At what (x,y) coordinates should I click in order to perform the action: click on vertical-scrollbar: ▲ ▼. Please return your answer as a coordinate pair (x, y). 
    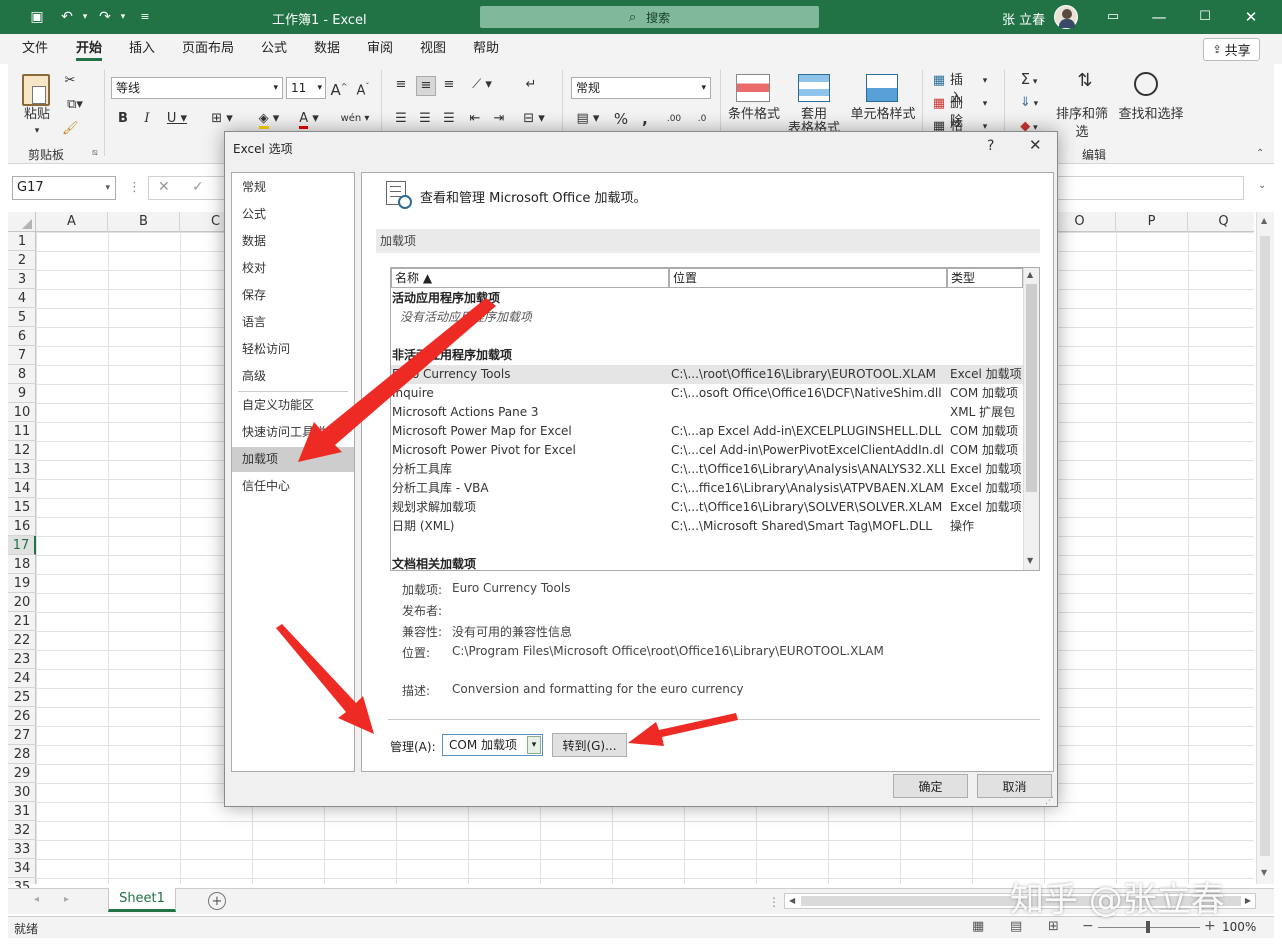
    Looking at the image, I should click on (1265, 548).